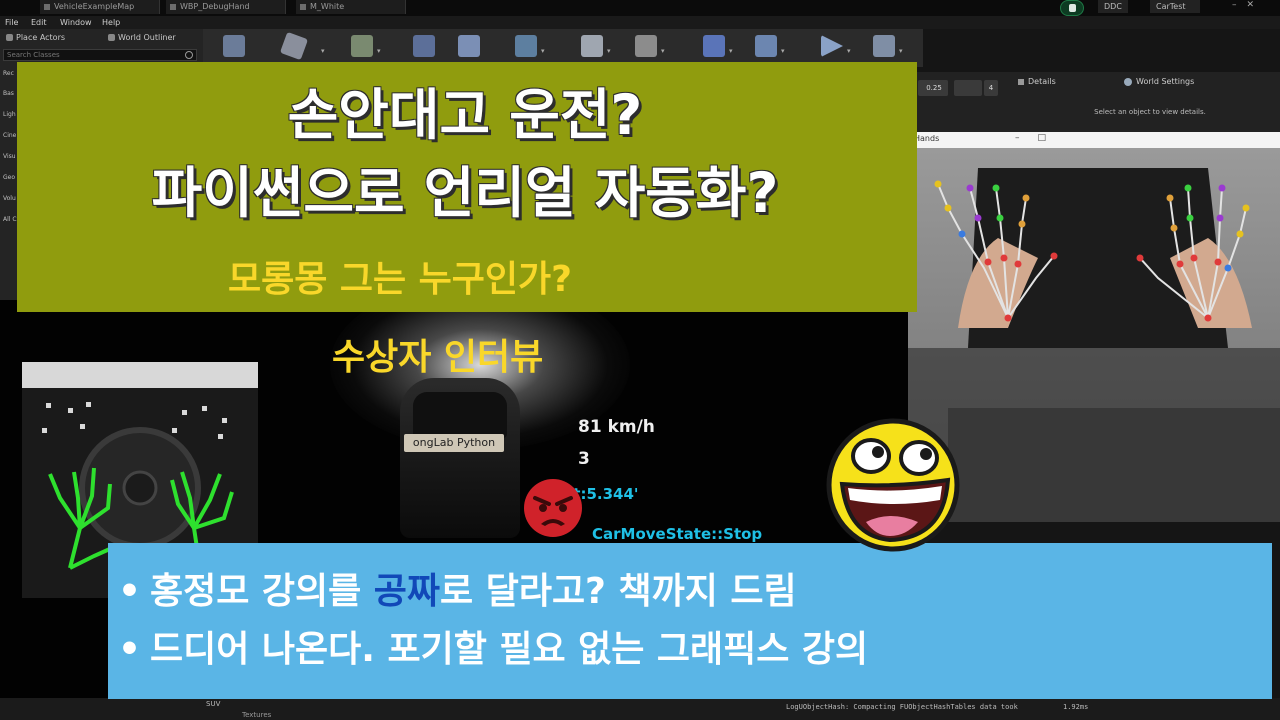 The image size is (1280, 720). What do you see at coordinates (991, 88) in the screenshot?
I see `camera-speed-value: 4` at bounding box center [991, 88].